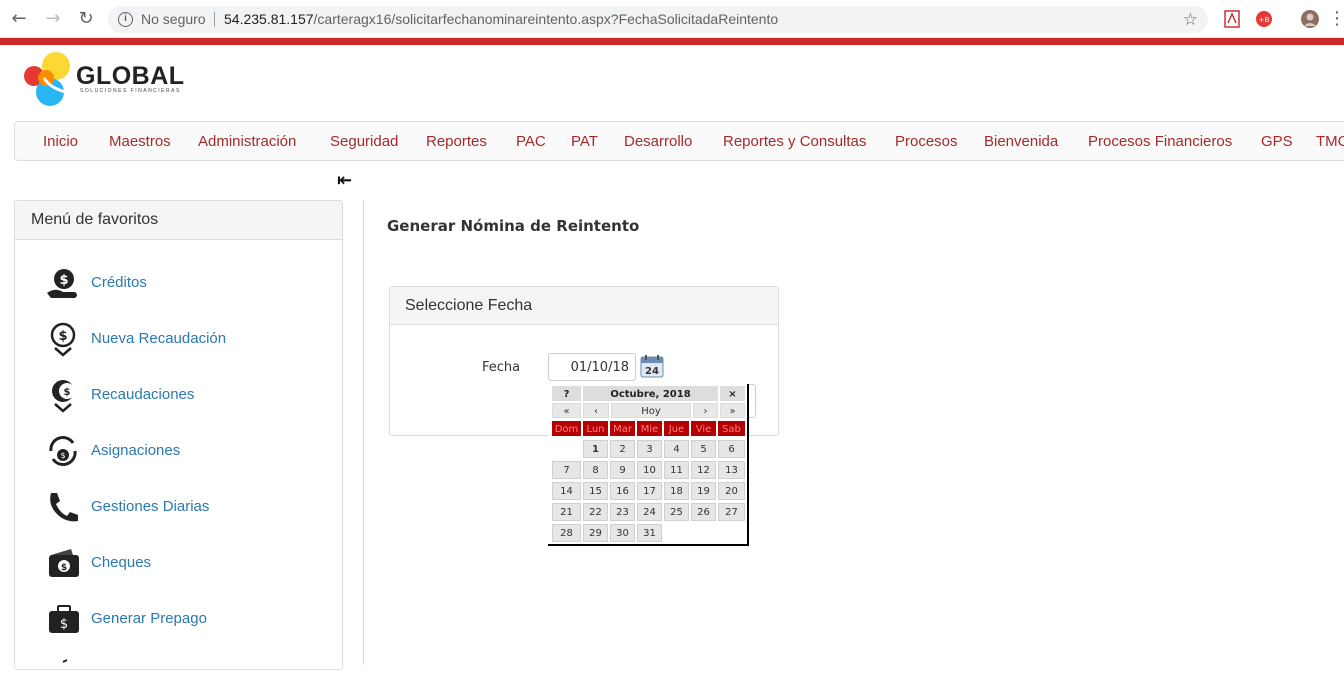 This screenshot has width=1344, height=696. Describe the element at coordinates (125, 19) in the screenshot. I see `info-icon: i` at that location.